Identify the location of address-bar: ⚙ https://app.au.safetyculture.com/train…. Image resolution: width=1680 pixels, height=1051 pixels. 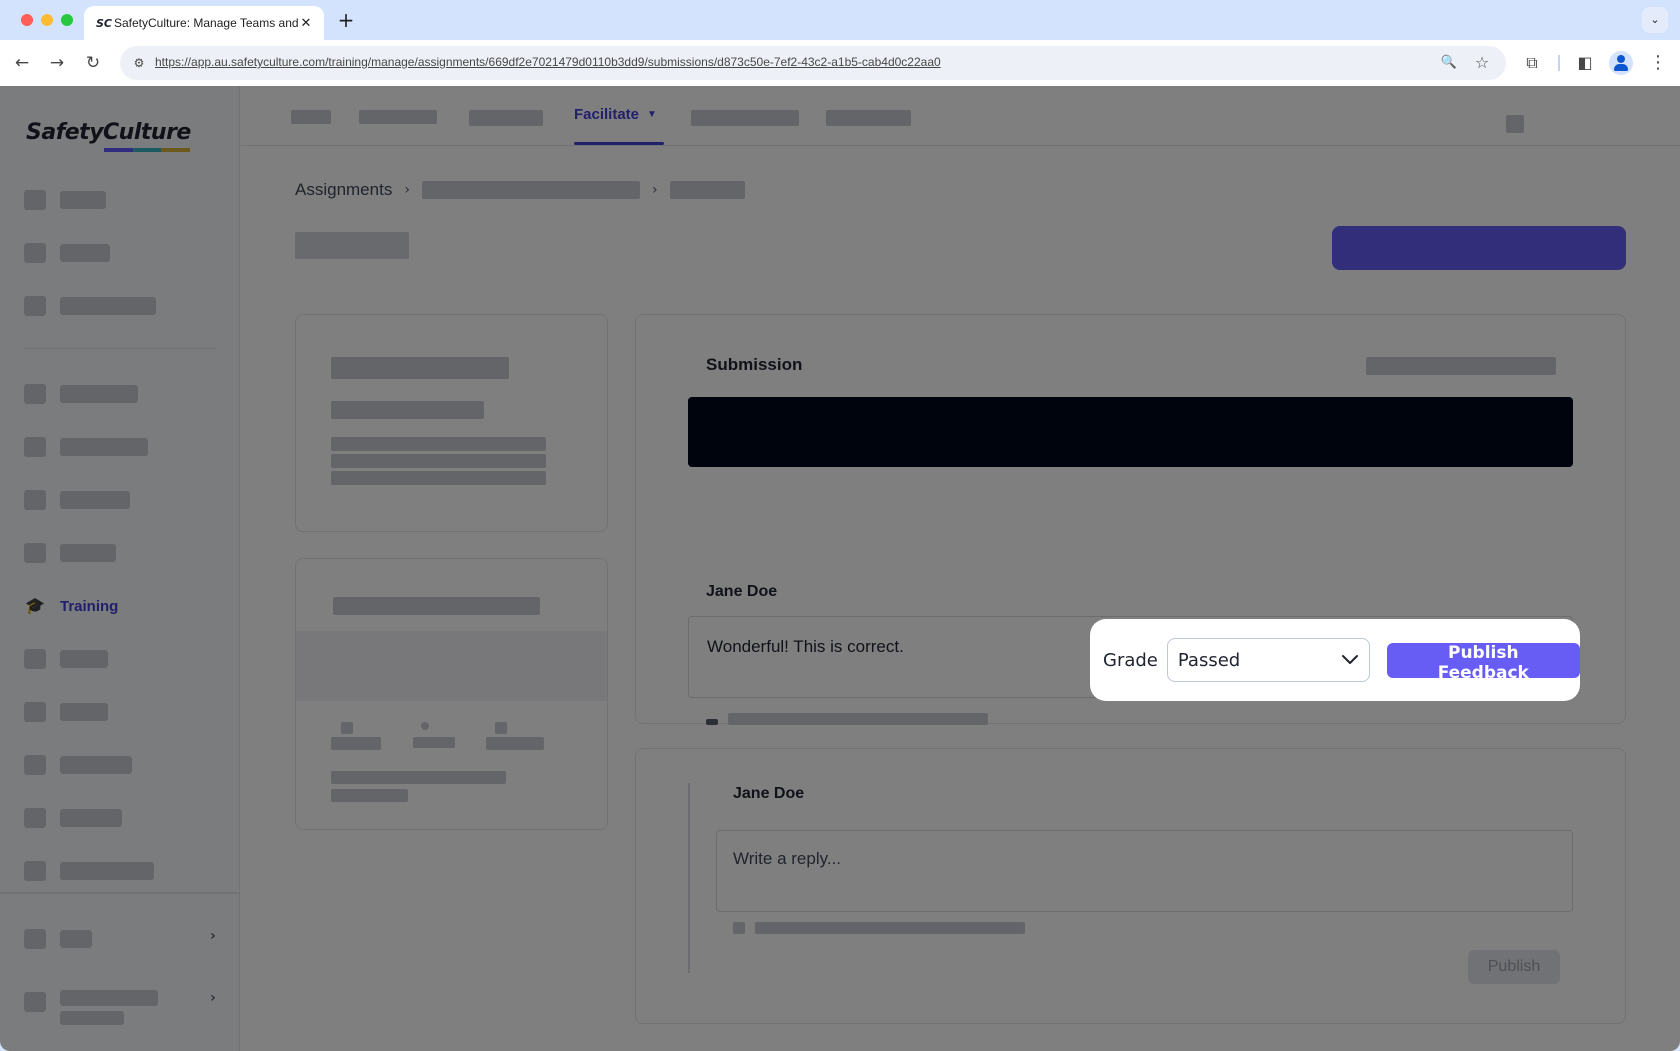
(813, 63).